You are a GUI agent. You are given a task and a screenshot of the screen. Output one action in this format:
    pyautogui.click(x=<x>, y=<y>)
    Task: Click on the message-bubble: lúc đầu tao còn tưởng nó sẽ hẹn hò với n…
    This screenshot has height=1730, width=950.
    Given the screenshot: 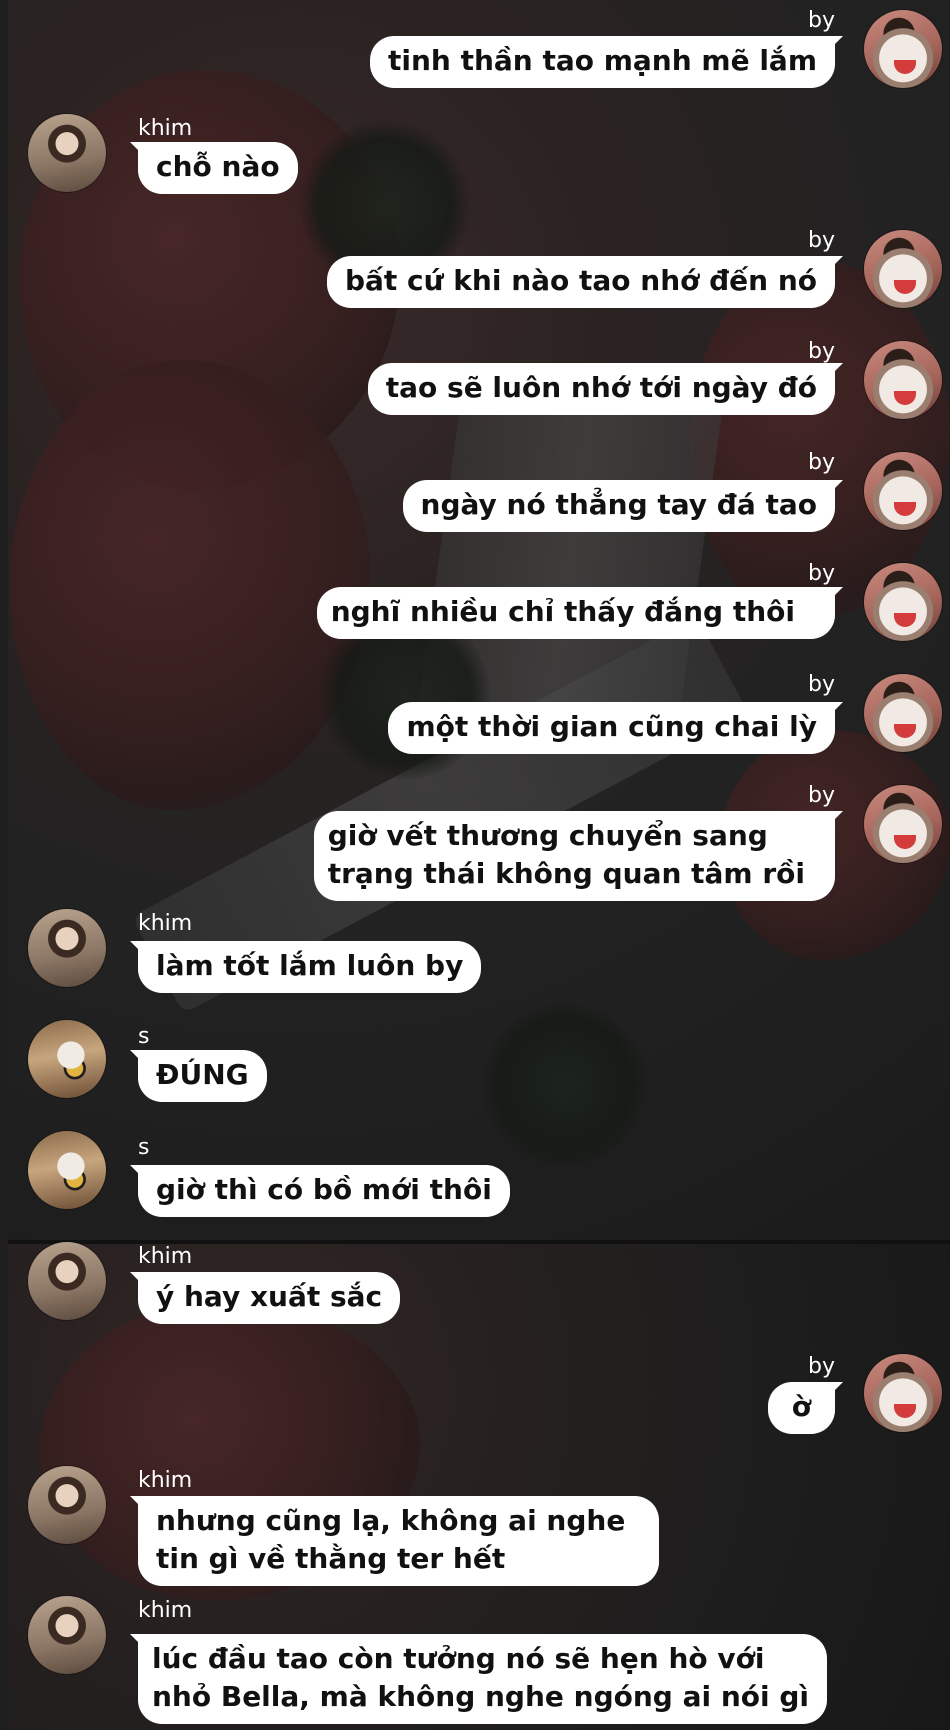 What is the action you would take?
    pyautogui.click(x=478, y=1679)
    